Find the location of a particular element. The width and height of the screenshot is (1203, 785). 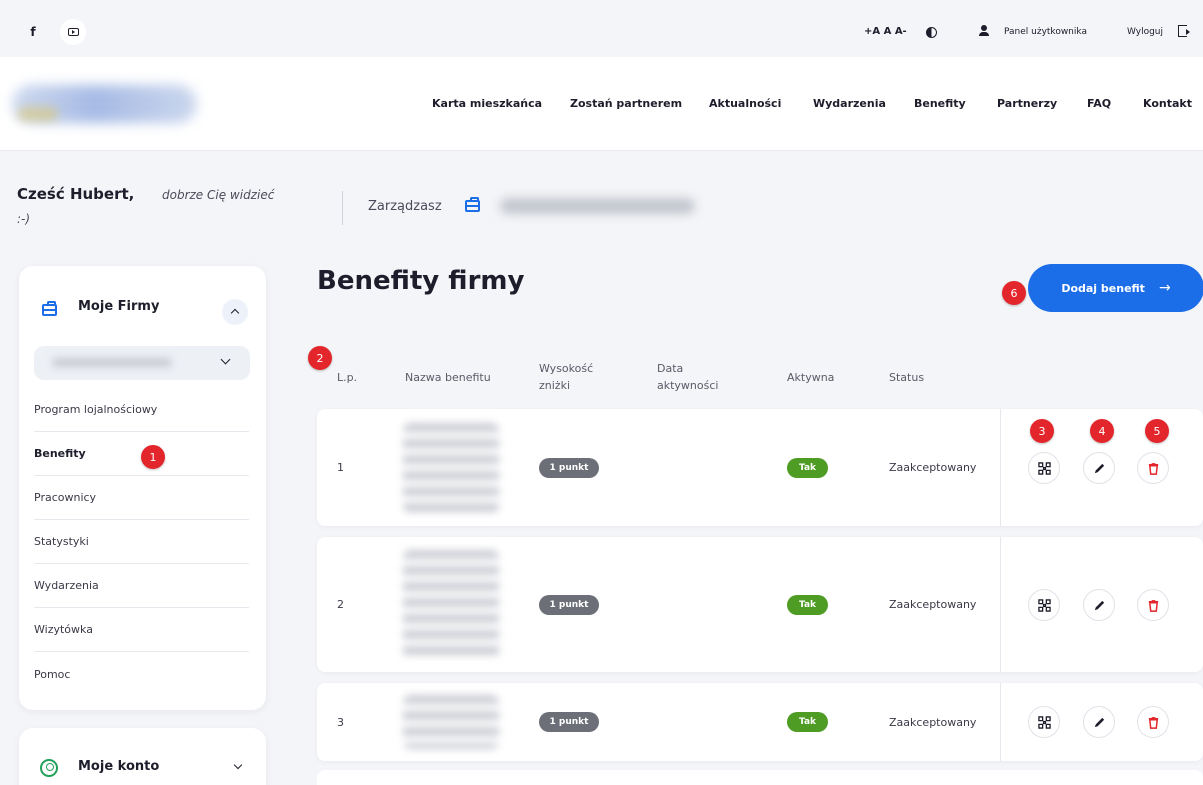

nav-item-events: Wydarzenia is located at coordinates (849, 103).